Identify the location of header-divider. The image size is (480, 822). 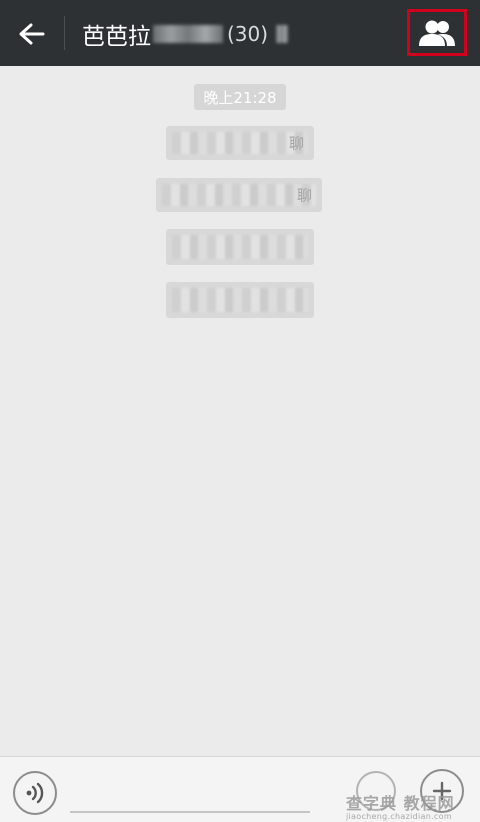
(64, 33).